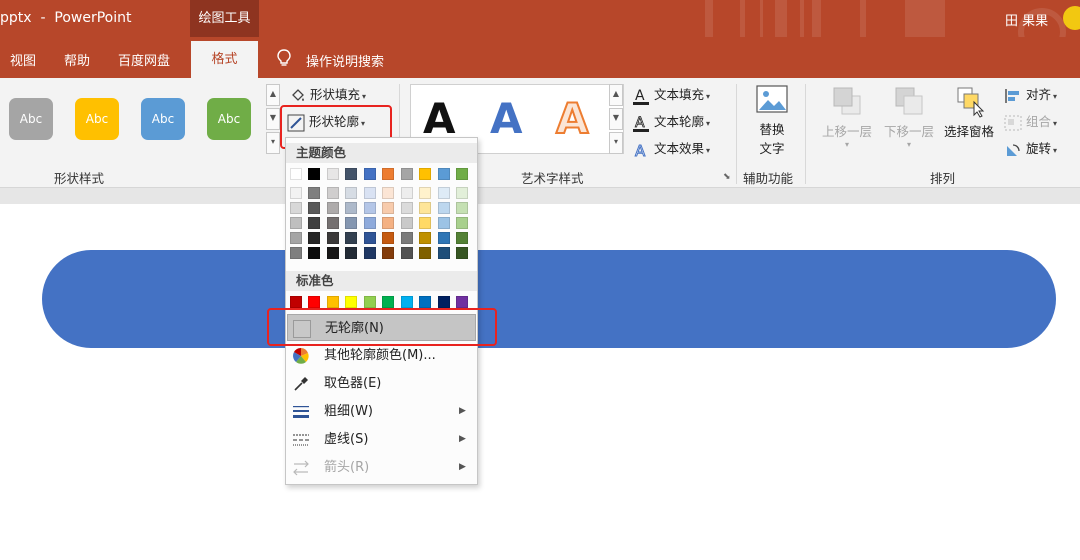 Image resolution: width=1080 pixels, height=560 pixels. What do you see at coordinates (616, 95) in the screenshot?
I see `wordart-scroll-up: ▲` at bounding box center [616, 95].